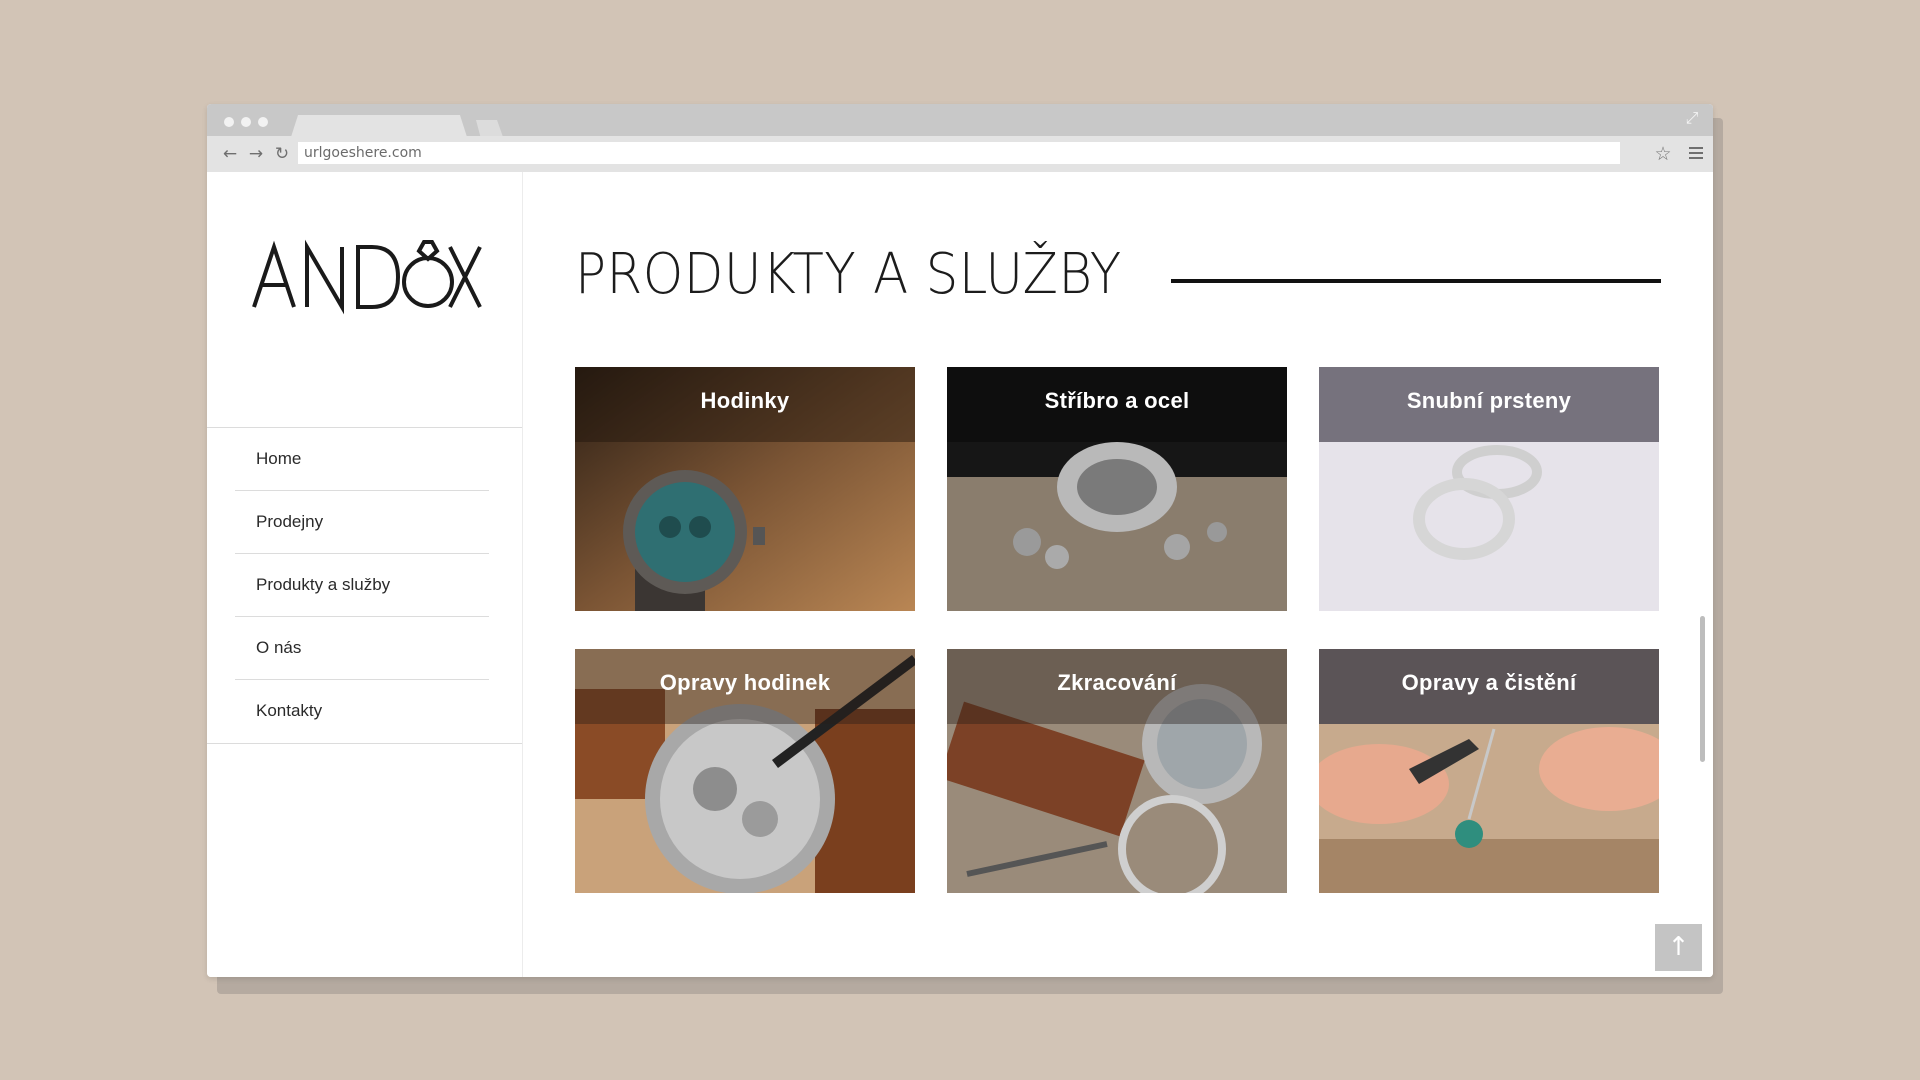  What do you see at coordinates (848, 274) in the screenshot?
I see `page-title: PRODUKTY A SLUŽBY` at bounding box center [848, 274].